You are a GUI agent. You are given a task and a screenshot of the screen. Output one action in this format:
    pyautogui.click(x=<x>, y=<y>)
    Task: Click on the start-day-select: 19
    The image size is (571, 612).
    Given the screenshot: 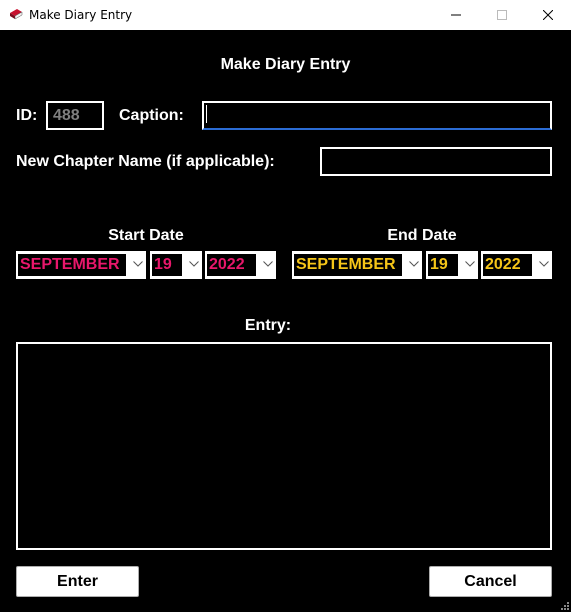 What is the action you would take?
    pyautogui.click(x=176, y=265)
    